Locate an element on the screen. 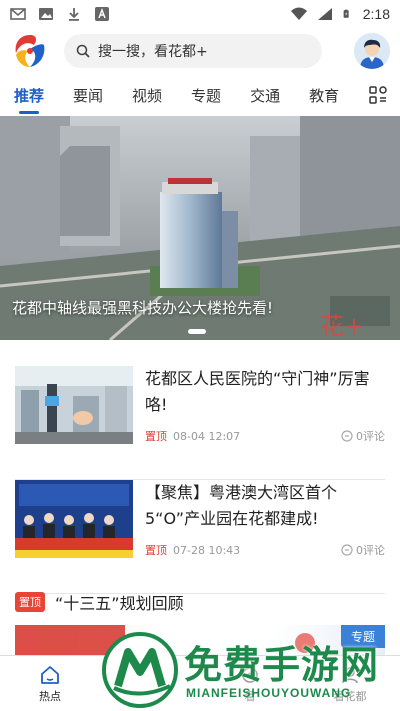 The image size is (400, 711). special-banner-image is located at coordinates (165, 640).